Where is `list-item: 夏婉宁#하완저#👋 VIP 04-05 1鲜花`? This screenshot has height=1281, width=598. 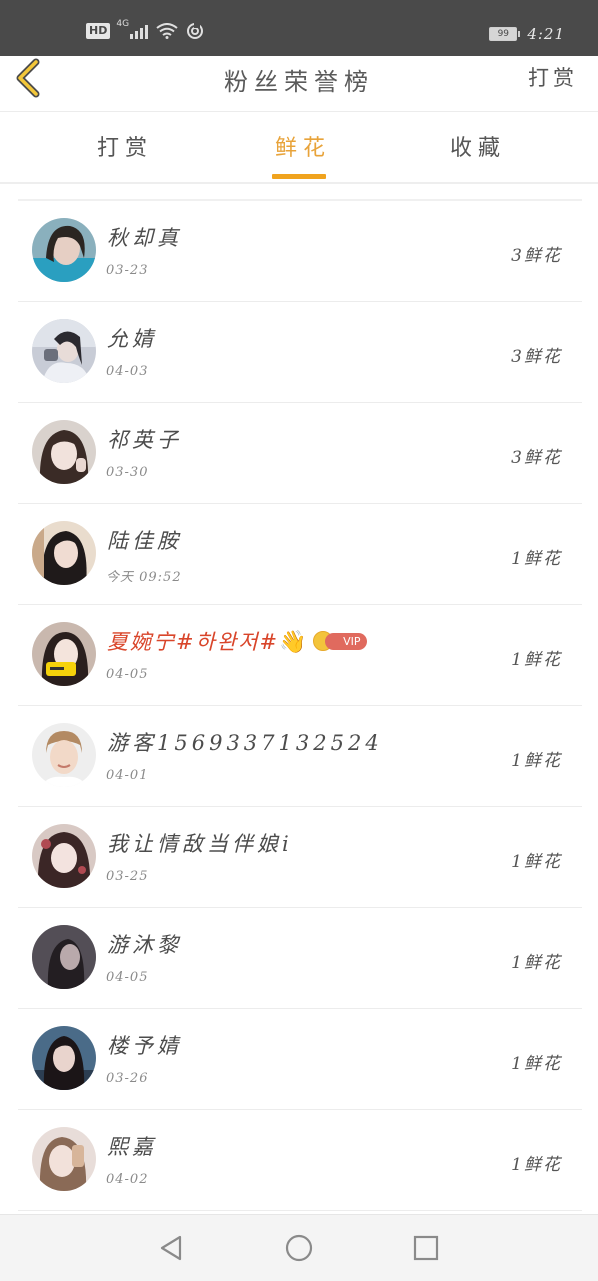
list-item: 夏婉宁#하완저#👋 VIP 04-05 1鲜花 is located at coordinates (300, 655).